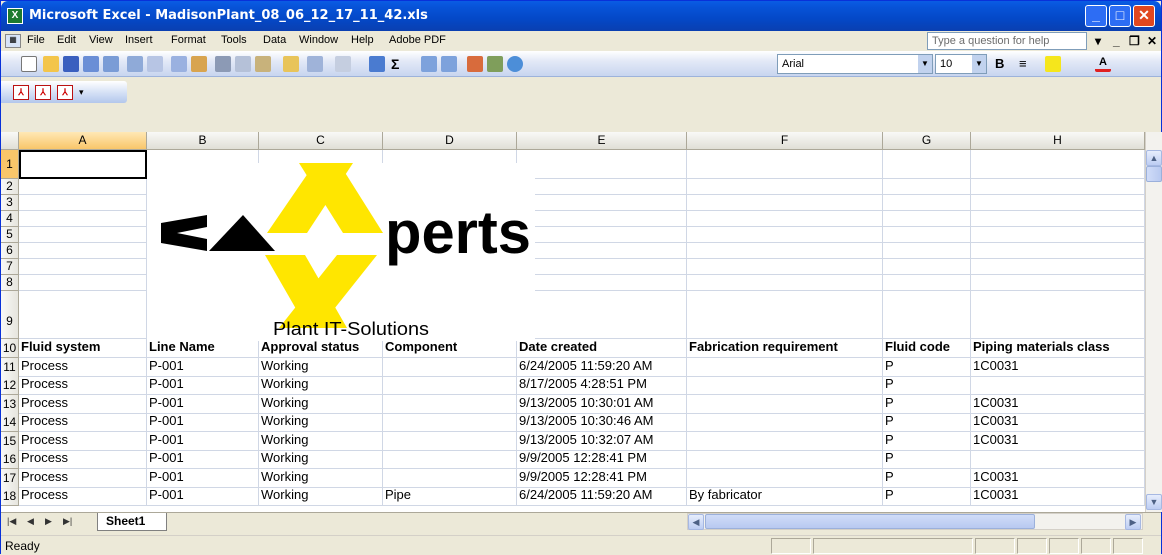 Image resolution: width=1162 pixels, height=555 pixels. What do you see at coordinates (927, 141) in the screenshot?
I see `column-header-g: G` at bounding box center [927, 141].